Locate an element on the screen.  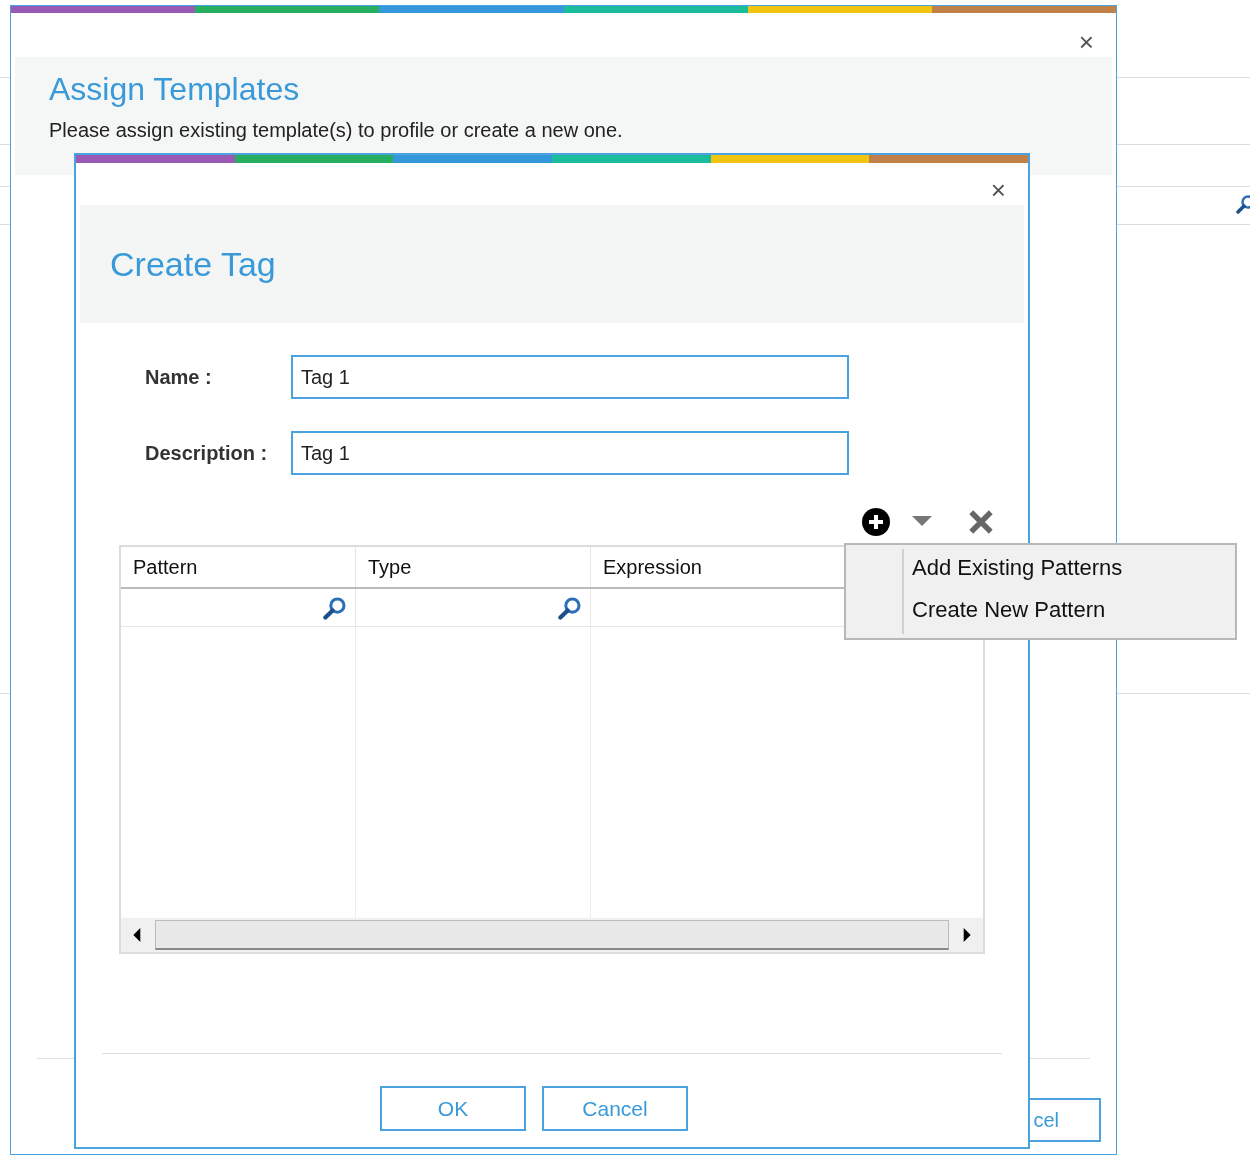
field-label: Description : is located at coordinates (207, 453).